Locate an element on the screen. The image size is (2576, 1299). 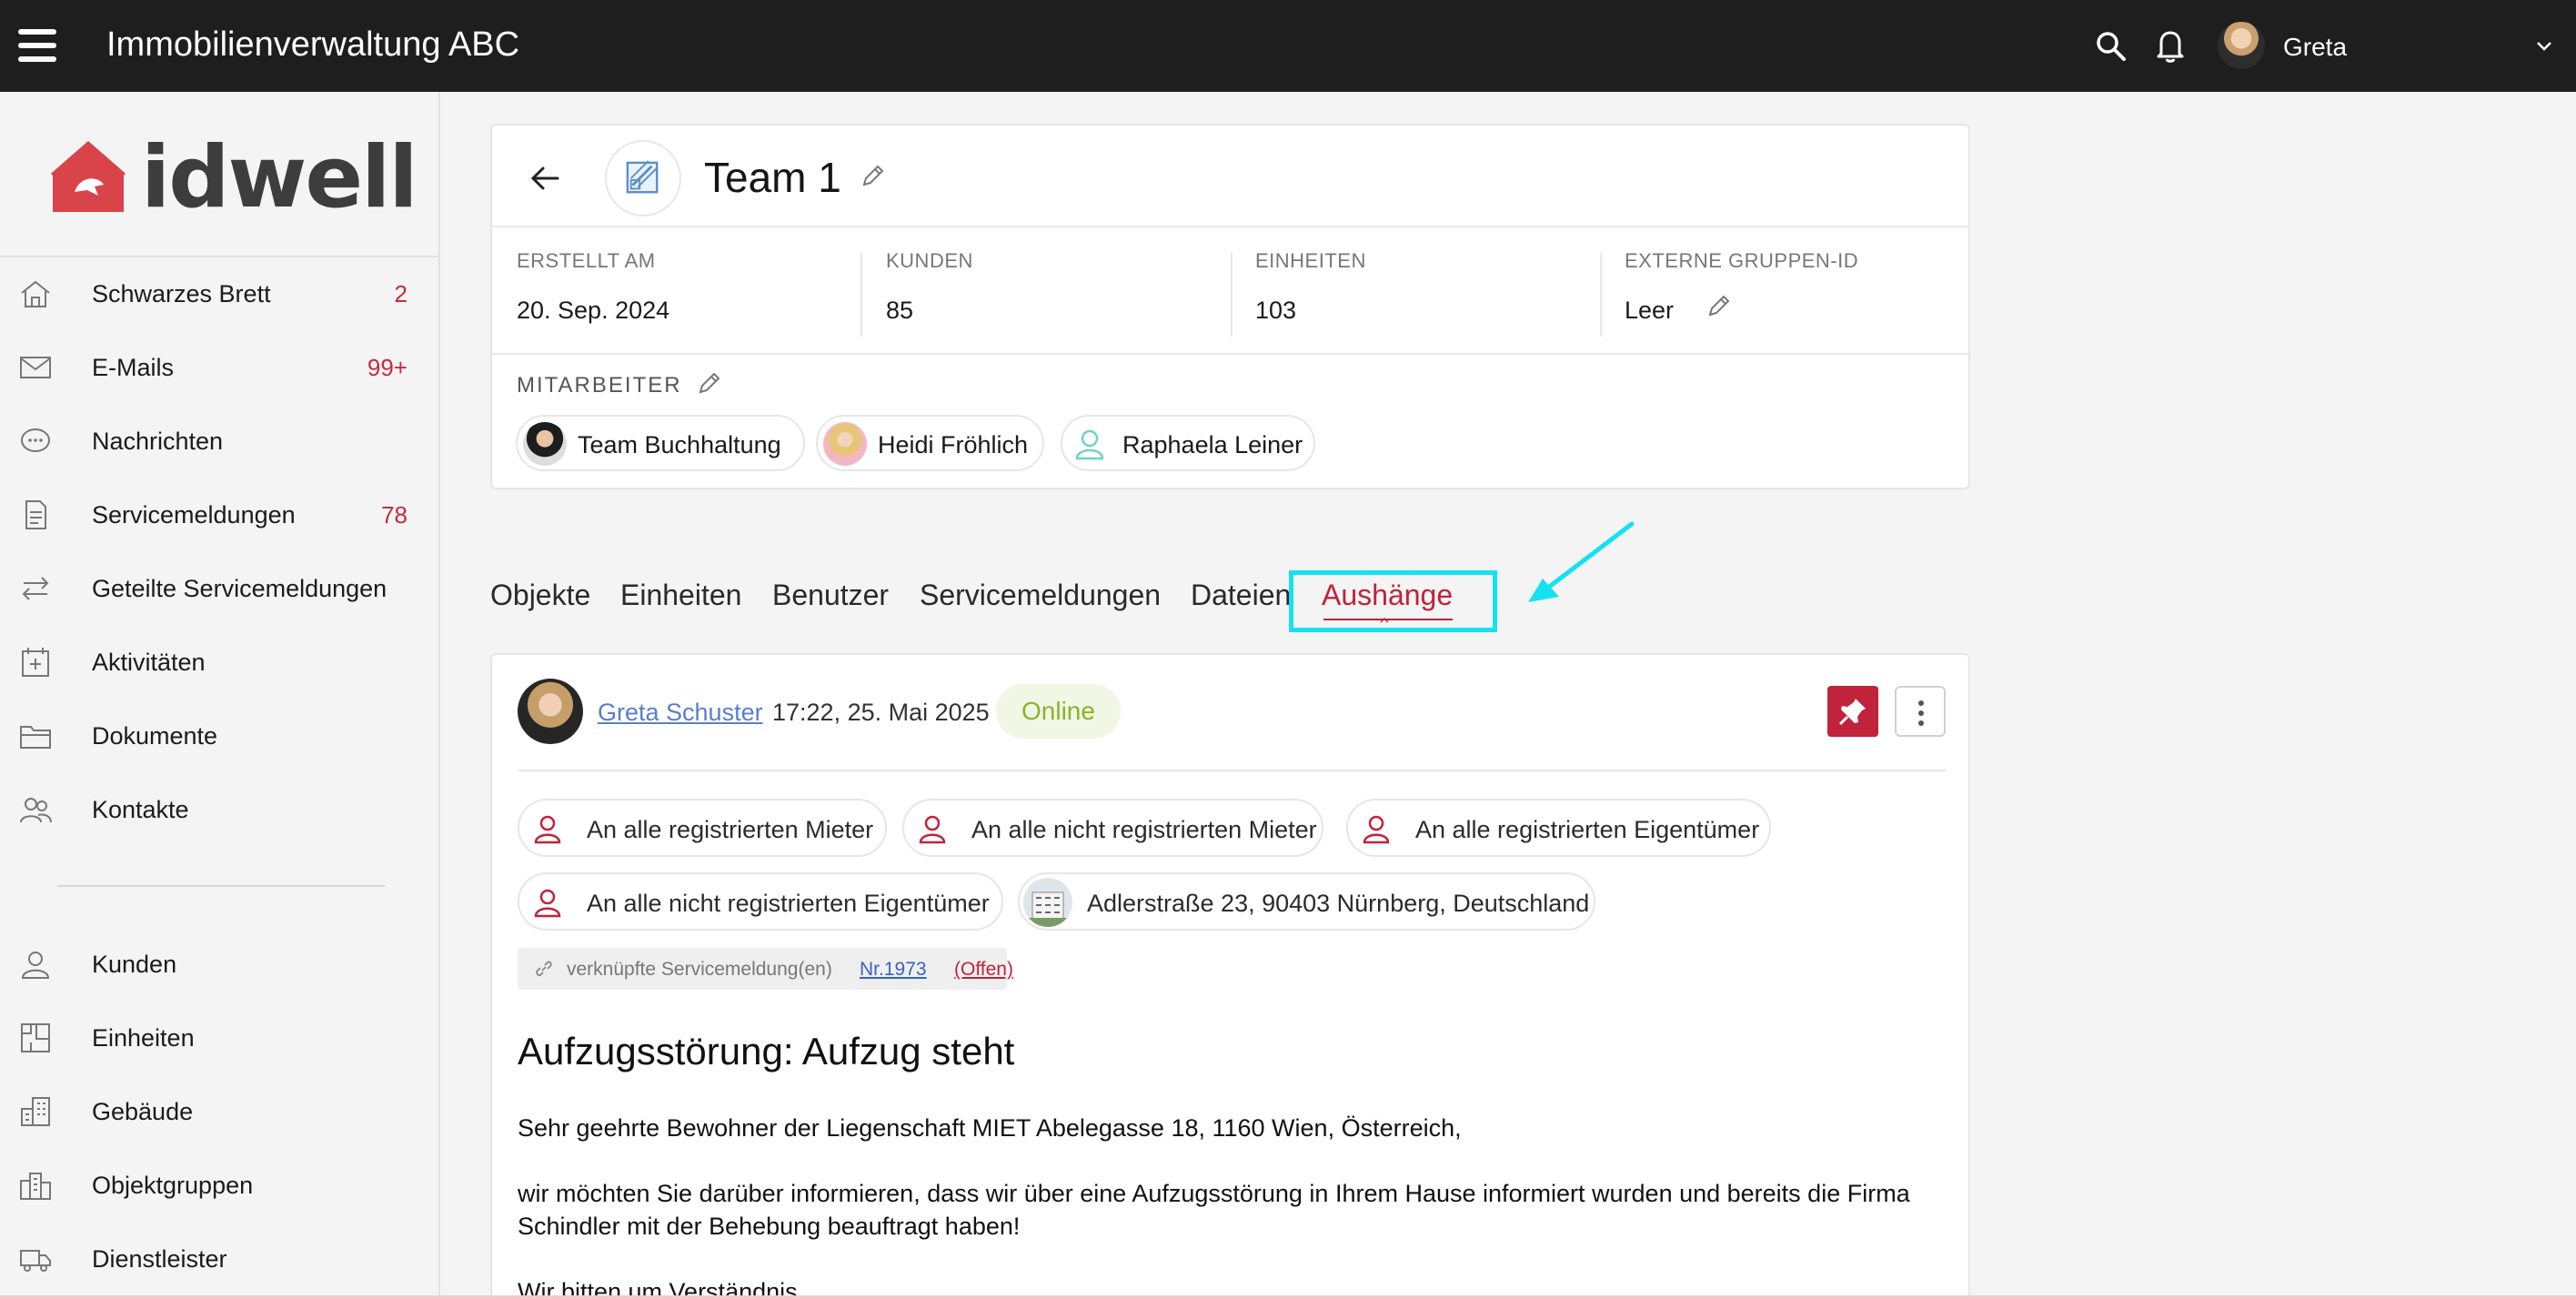
author-link: Greta Schuster is located at coordinates (680, 713).